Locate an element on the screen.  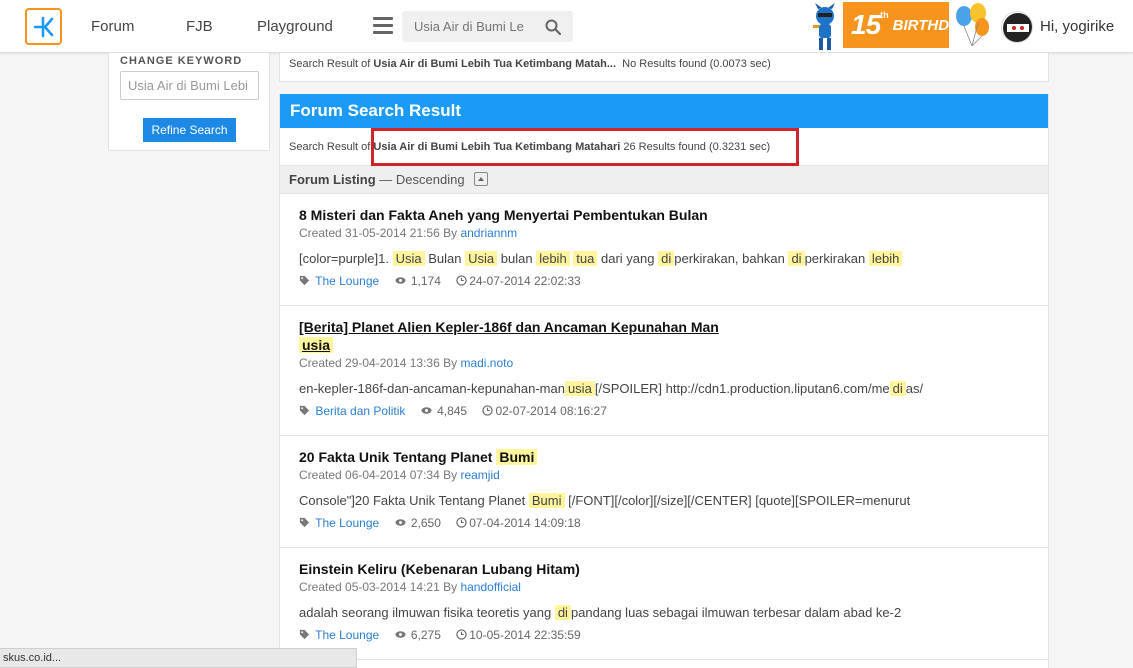
birthday-badge: 15 th BIRTHDAY is located at coordinates (906, 25).